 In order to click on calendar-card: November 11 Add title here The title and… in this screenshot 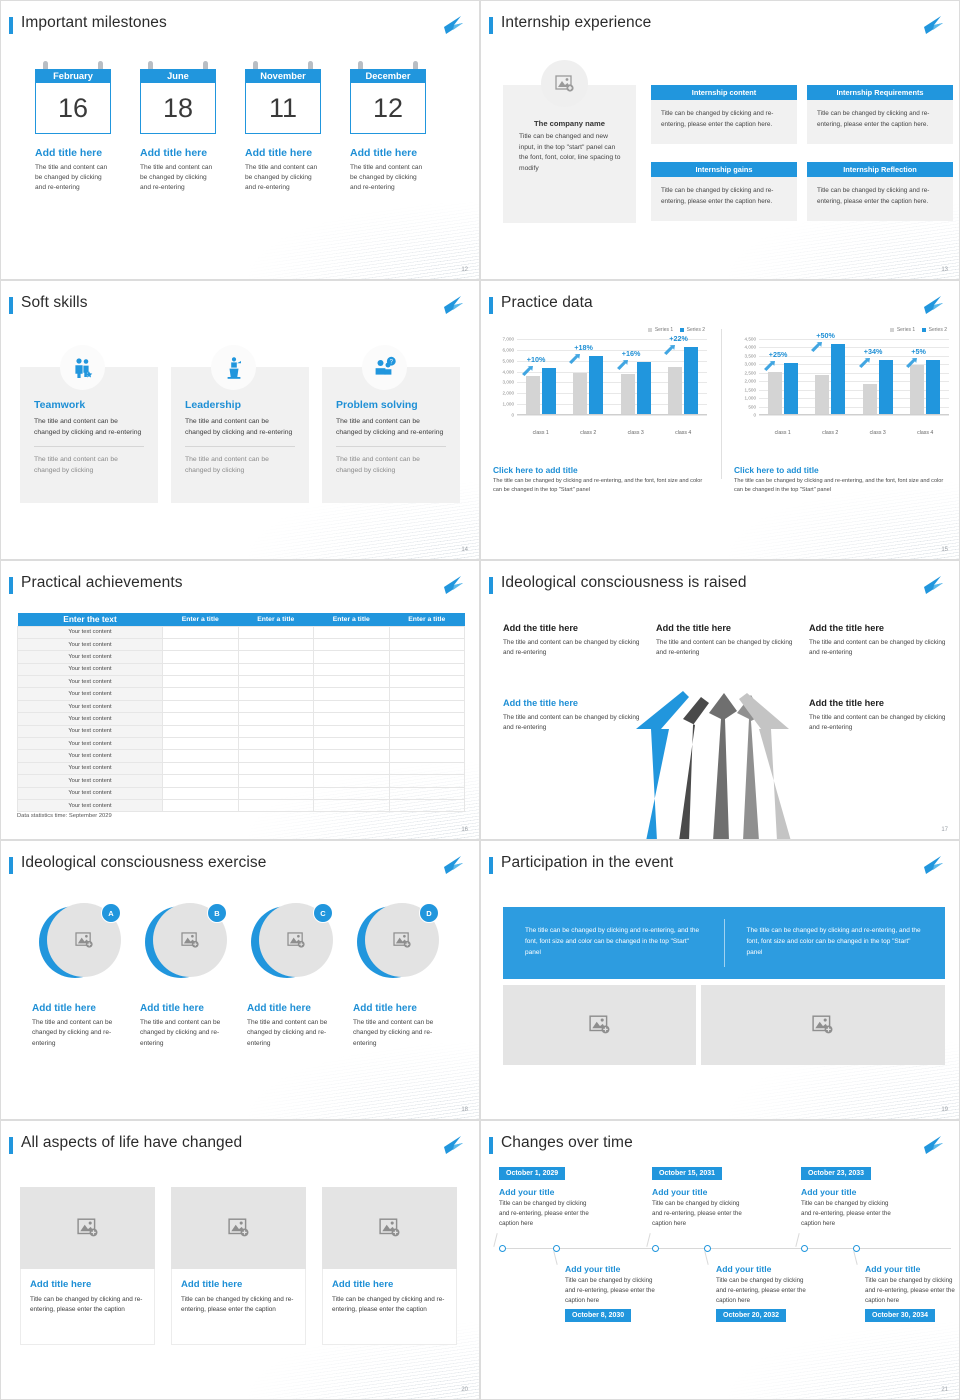, I will do `click(283, 127)`.